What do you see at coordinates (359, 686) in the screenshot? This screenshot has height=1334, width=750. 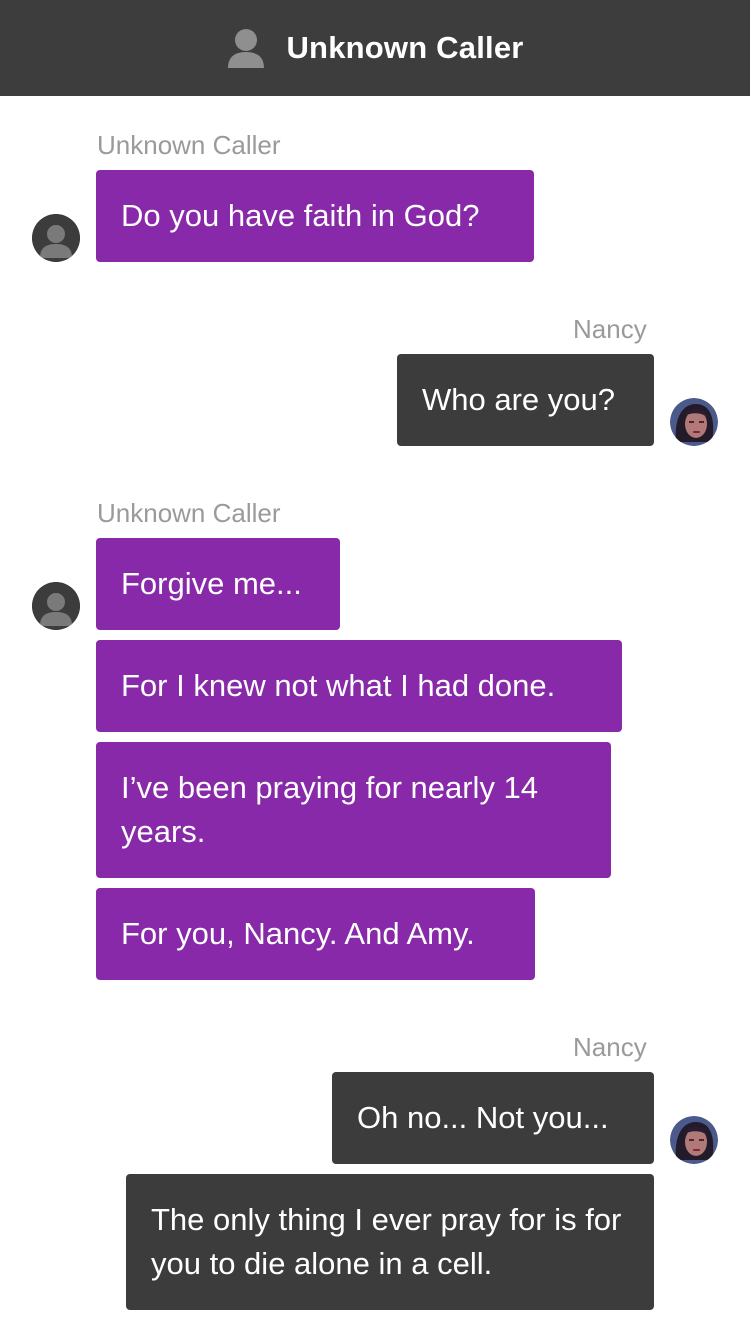 I see `message-bubble: For I knew not what I had done.` at bounding box center [359, 686].